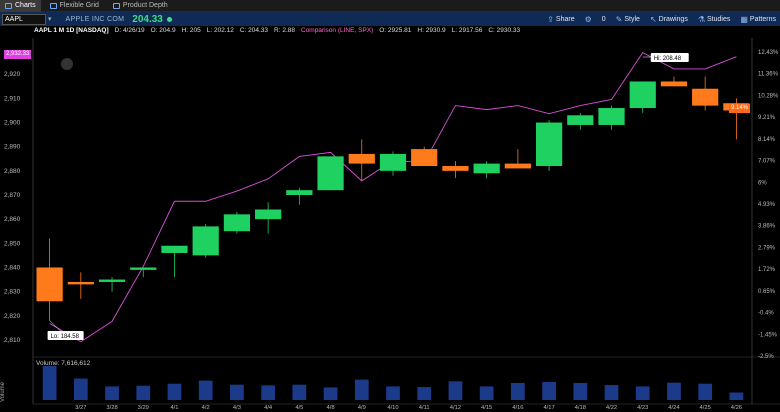 Image resolution: width=780 pixels, height=412 pixels. I want to click on low-callout-line, so click(55, 326).